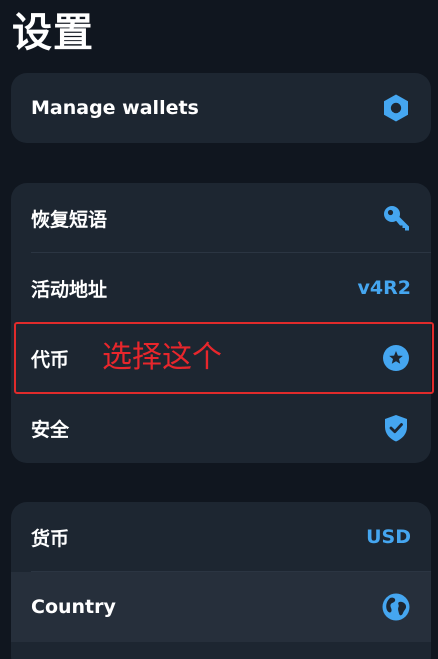 This screenshot has width=438, height=659. What do you see at coordinates (73, 607) in the screenshot?
I see `country-label: Country` at bounding box center [73, 607].